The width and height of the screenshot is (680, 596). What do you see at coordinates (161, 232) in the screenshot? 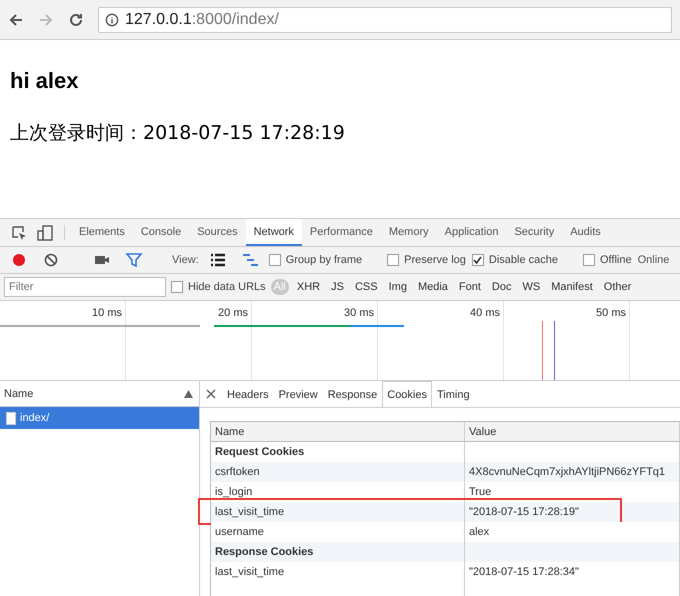
I see `devtools-tab: Console` at bounding box center [161, 232].